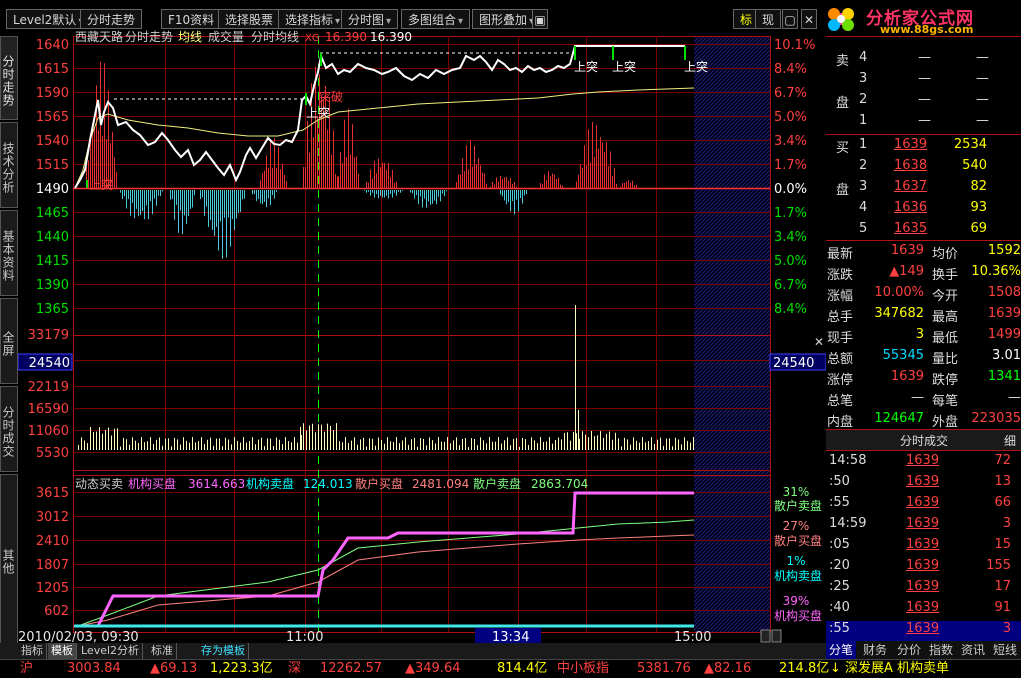  Describe the element at coordinates (923, 463) in the screenshot. I see `tick-row: 14:58 1639 72` at that location.